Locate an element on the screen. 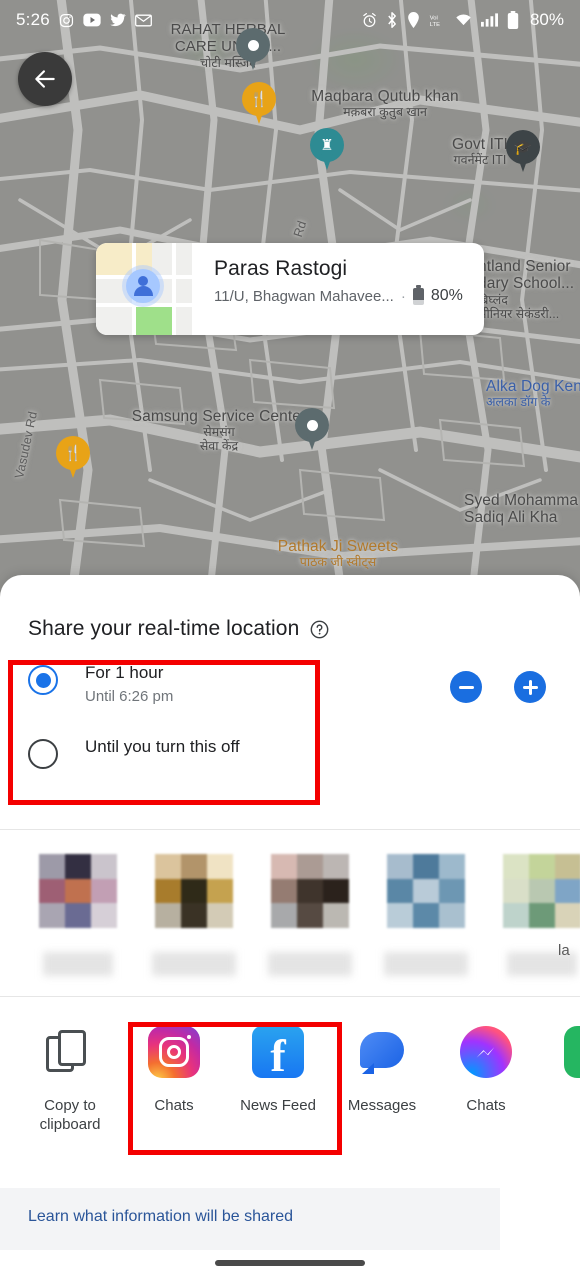  google-messages-icon is located at coordinates (382, 1052).